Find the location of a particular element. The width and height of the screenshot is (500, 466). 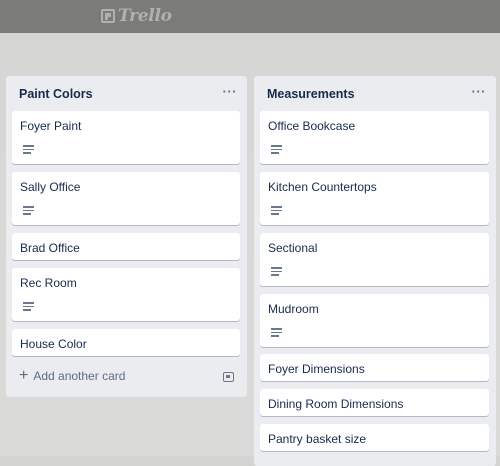

card-mudroom: Mudroom is located at coordinates (374, 320).